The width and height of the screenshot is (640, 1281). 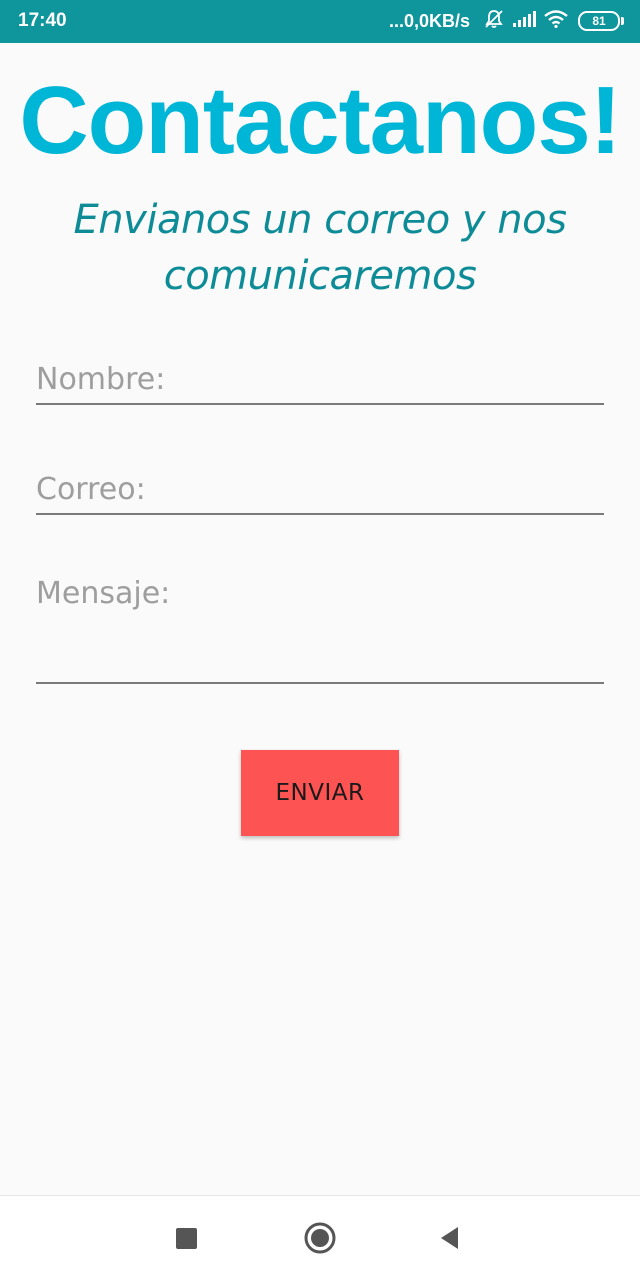 I want to click on home-icon, so click(x=320, y=1238).